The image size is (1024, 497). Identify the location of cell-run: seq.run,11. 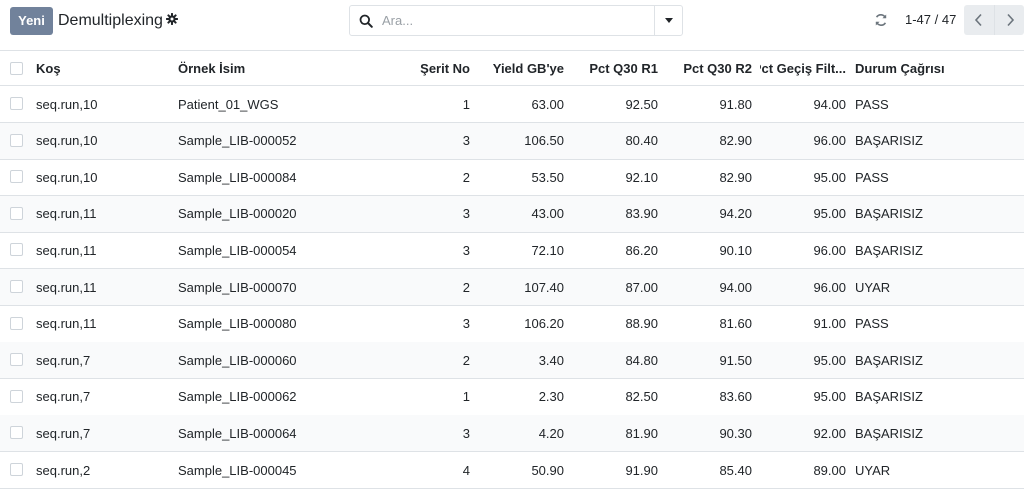
(66, 287).